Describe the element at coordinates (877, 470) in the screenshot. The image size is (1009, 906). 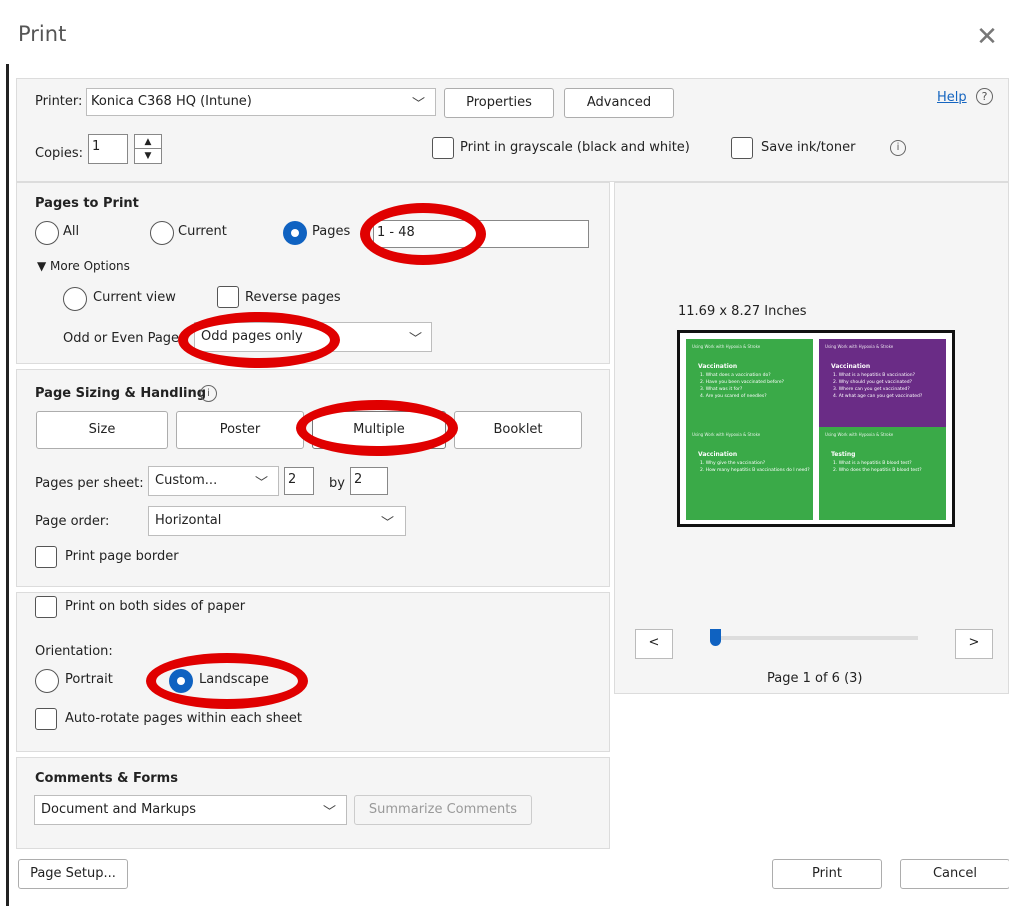
I see `card-line: 2. Who does the hepatitis B blood test?` at that location.